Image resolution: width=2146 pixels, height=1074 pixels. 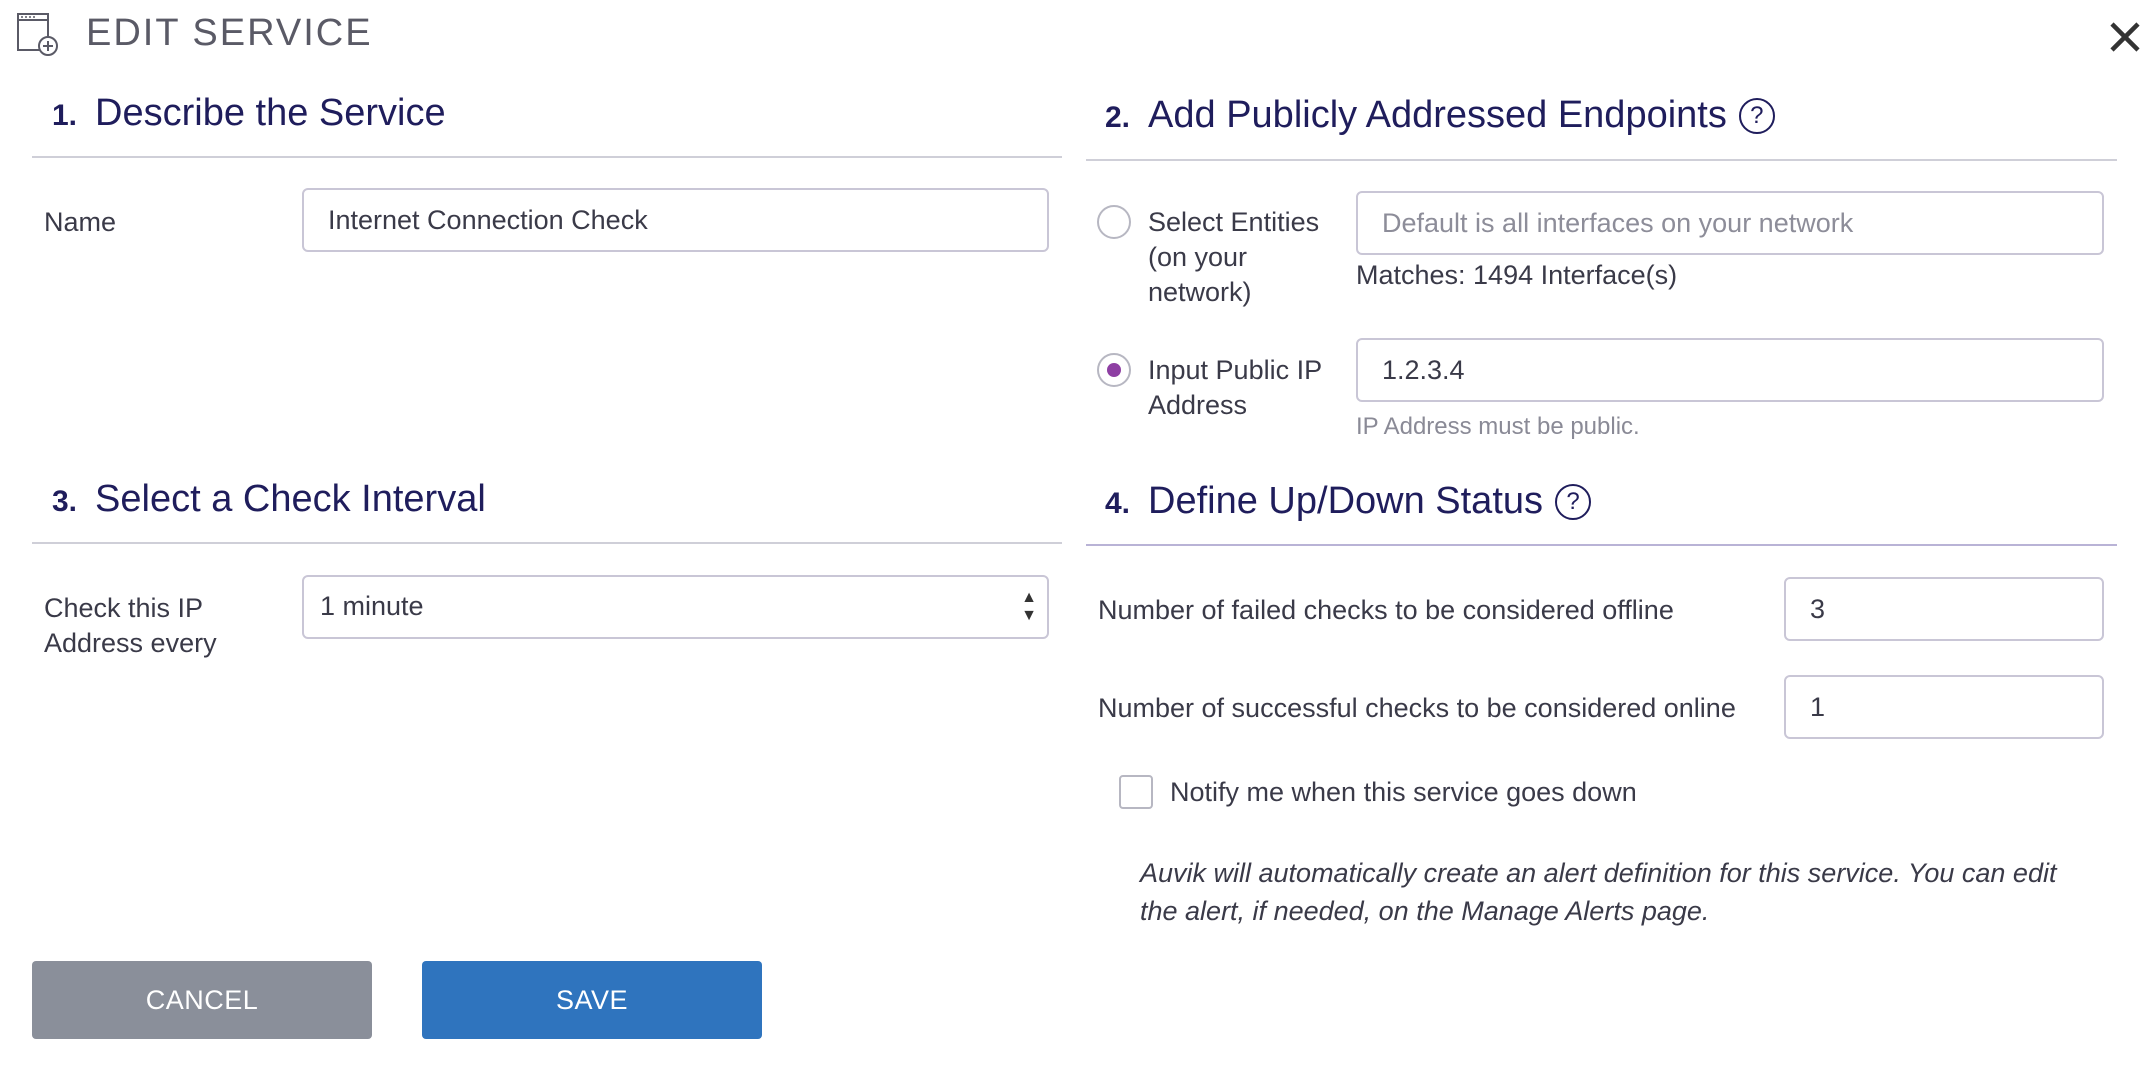 What do you see at coordinates (124, 608) in the screenshot?
I see `label-line: Check this IP` at bounding box center [124, 608].